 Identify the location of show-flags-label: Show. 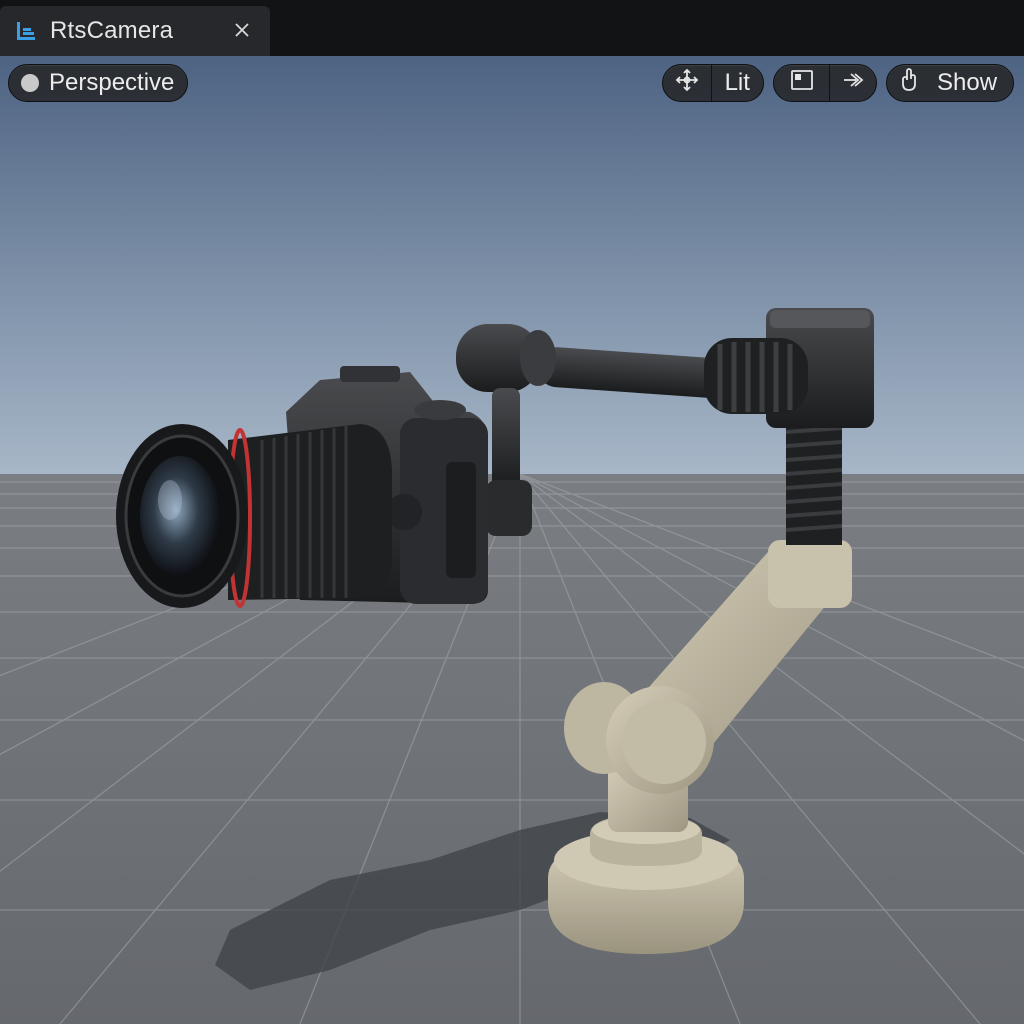
(967, 82).